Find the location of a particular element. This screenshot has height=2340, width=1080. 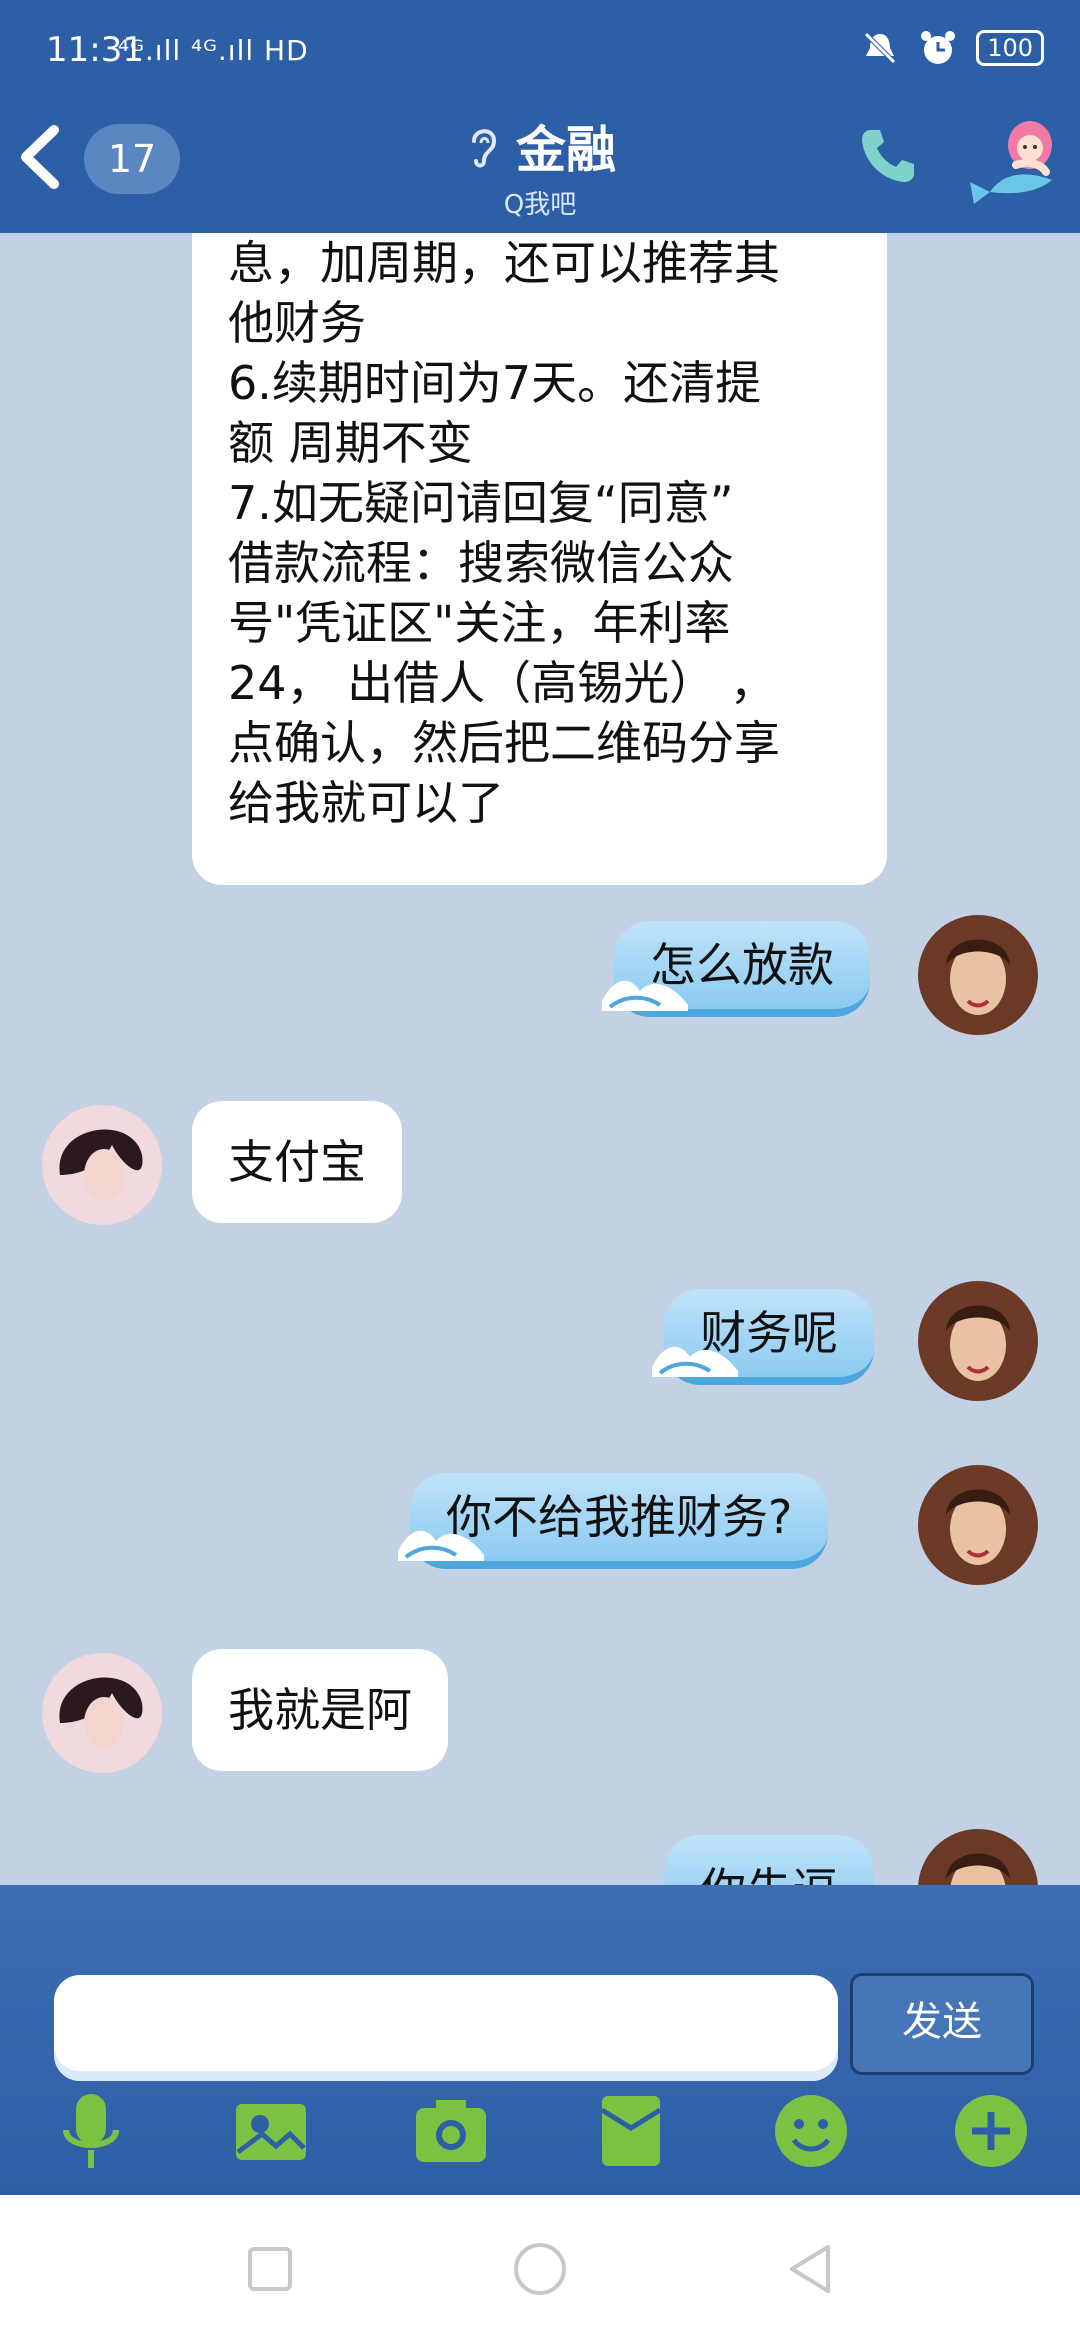

message-line: 息，加周期，还可以推荐其 is located at coordinates (504, 263).